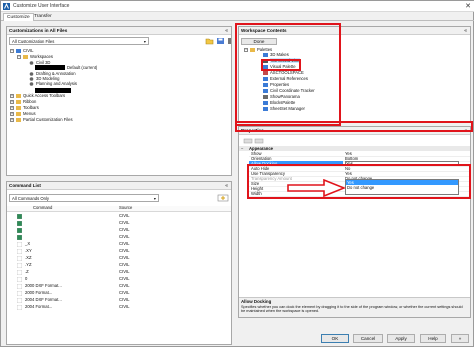 The height and width of the screenshot is (347, 474). Describe the element at coordinates (402, 187) in the screenshot. I see `option-do-not-change: Do not change` at that location.